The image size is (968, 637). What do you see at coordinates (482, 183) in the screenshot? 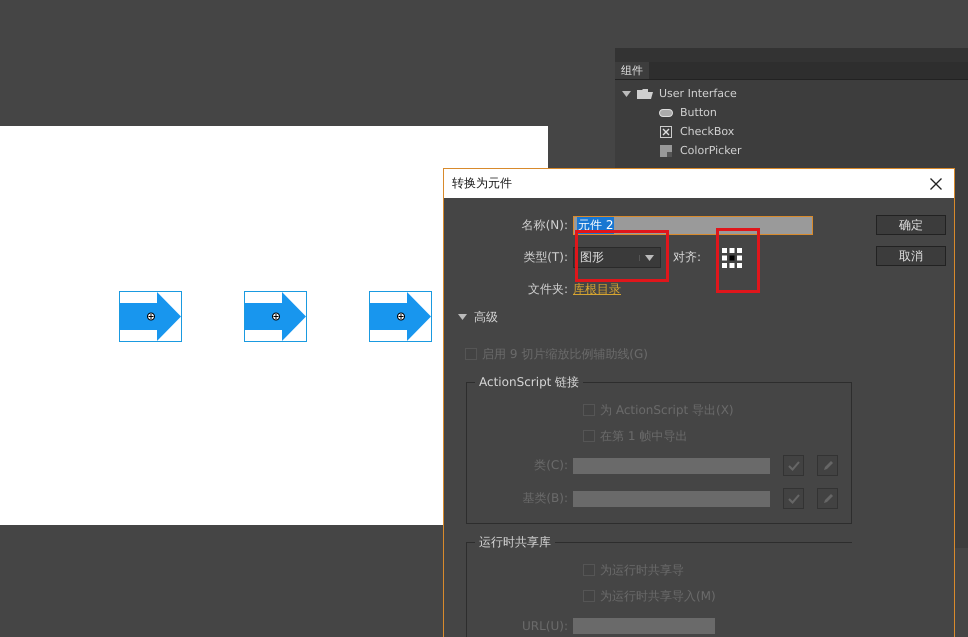
I see `dialog-title: 转换为元件` at bounding box center [482, 183].